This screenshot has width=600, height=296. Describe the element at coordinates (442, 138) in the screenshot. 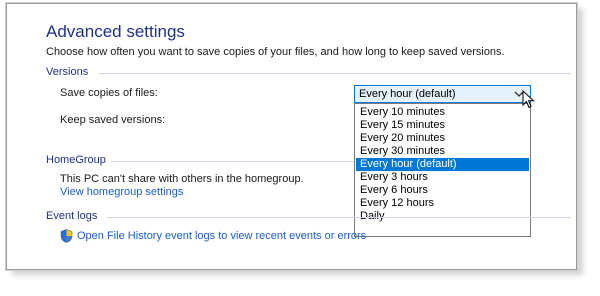

I see `dropdown-option-every-20-minutes: Every 20 minutes` at that location.